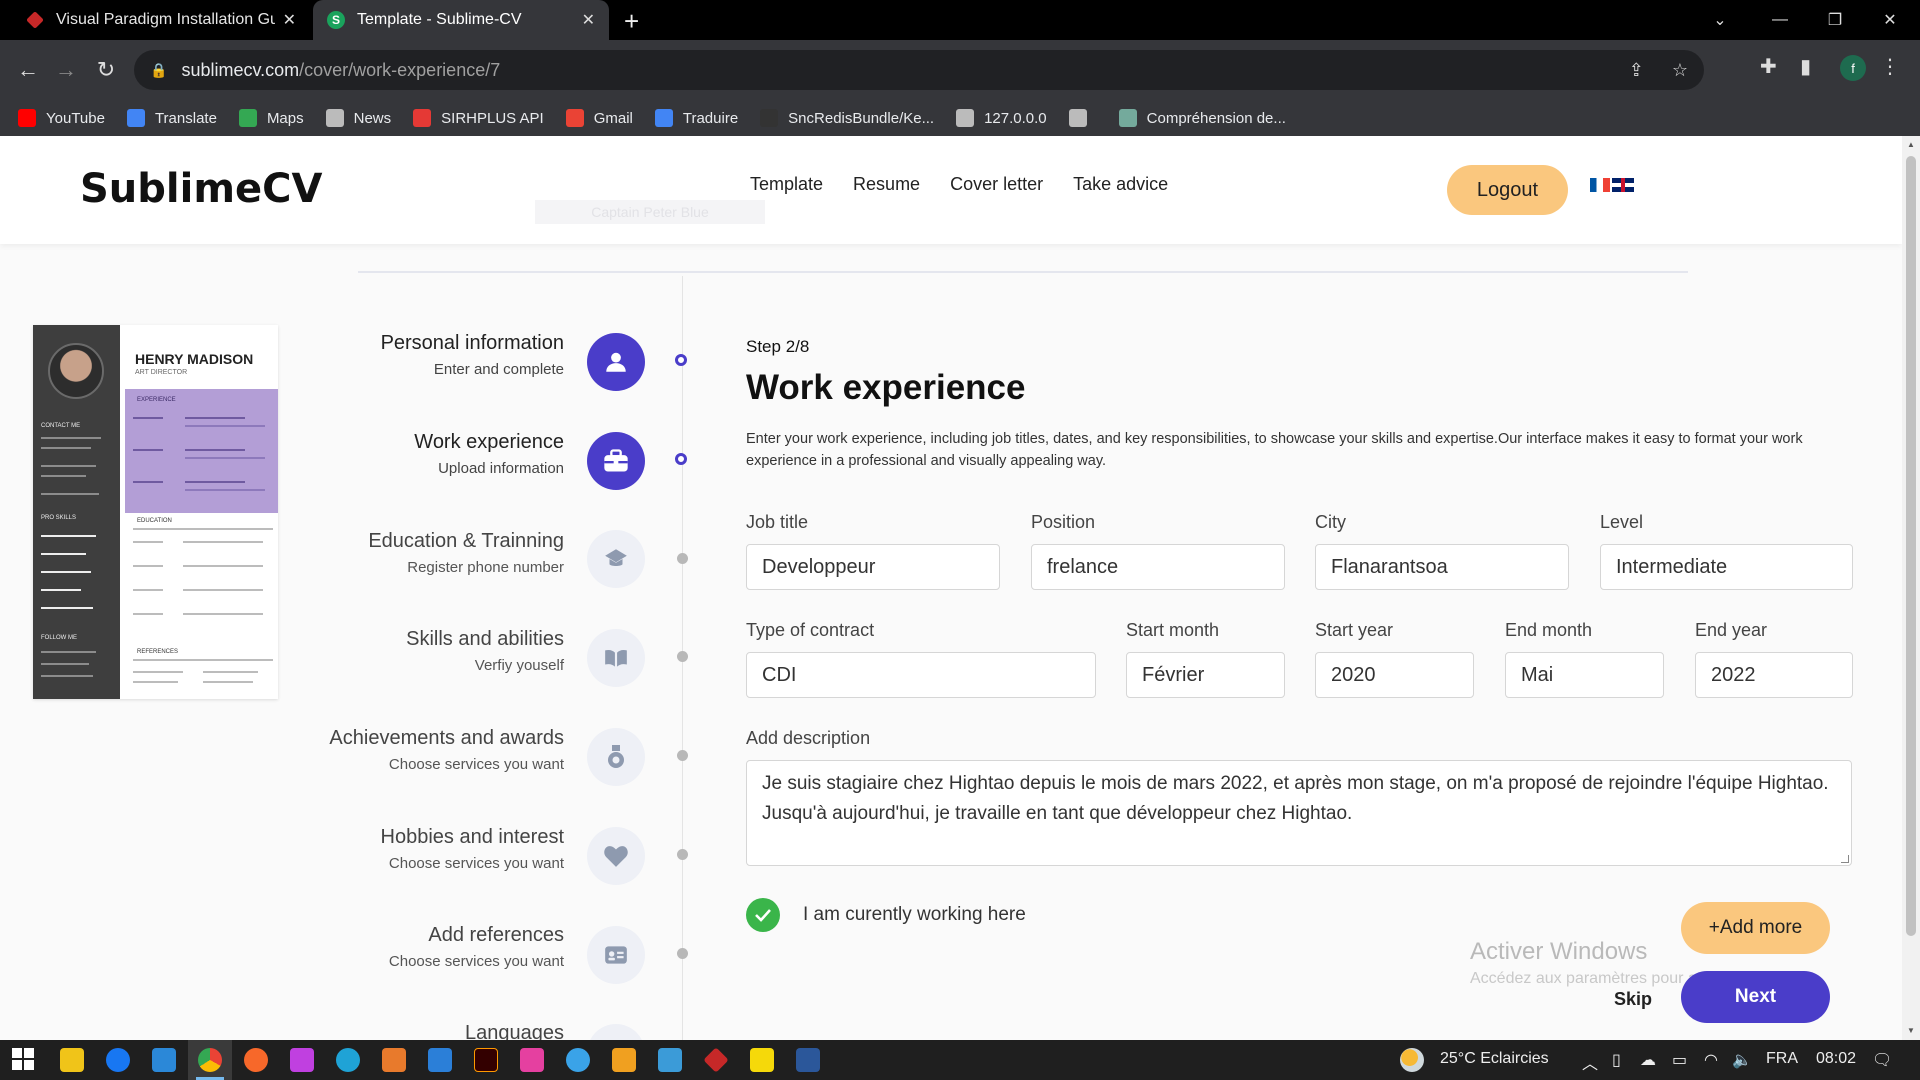 The image size is (1920, 1080). Describe the element at coordinates (1442, 567) in the screenshot. I see `city-input: Flanarantsoa` at that location.